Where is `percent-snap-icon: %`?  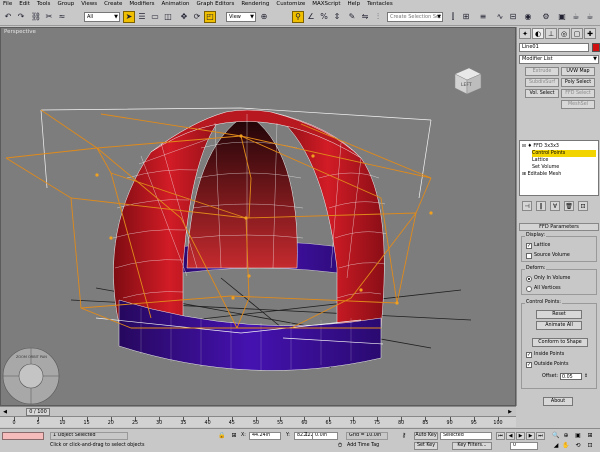 percent-snap-icon: % is located at coordinates (324, 17).